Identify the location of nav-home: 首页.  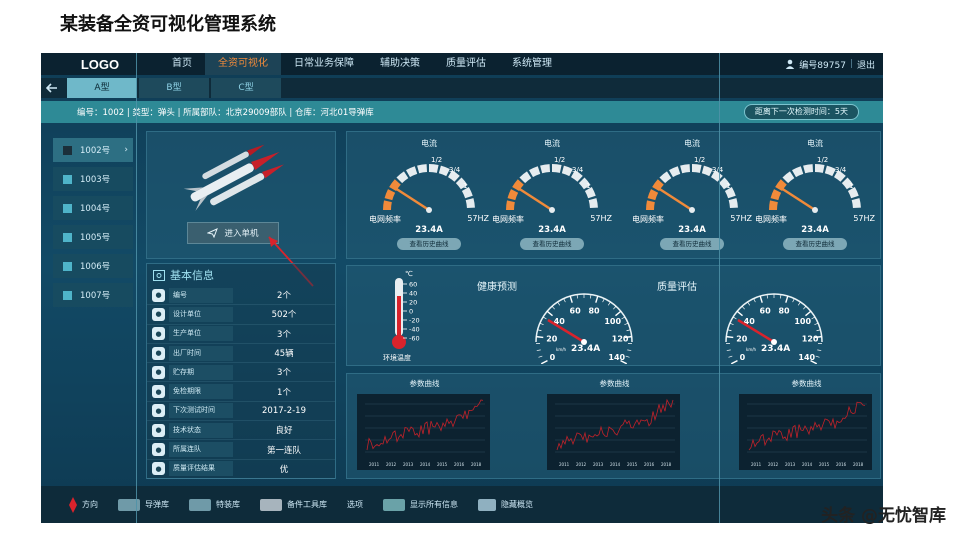
(182, 64).